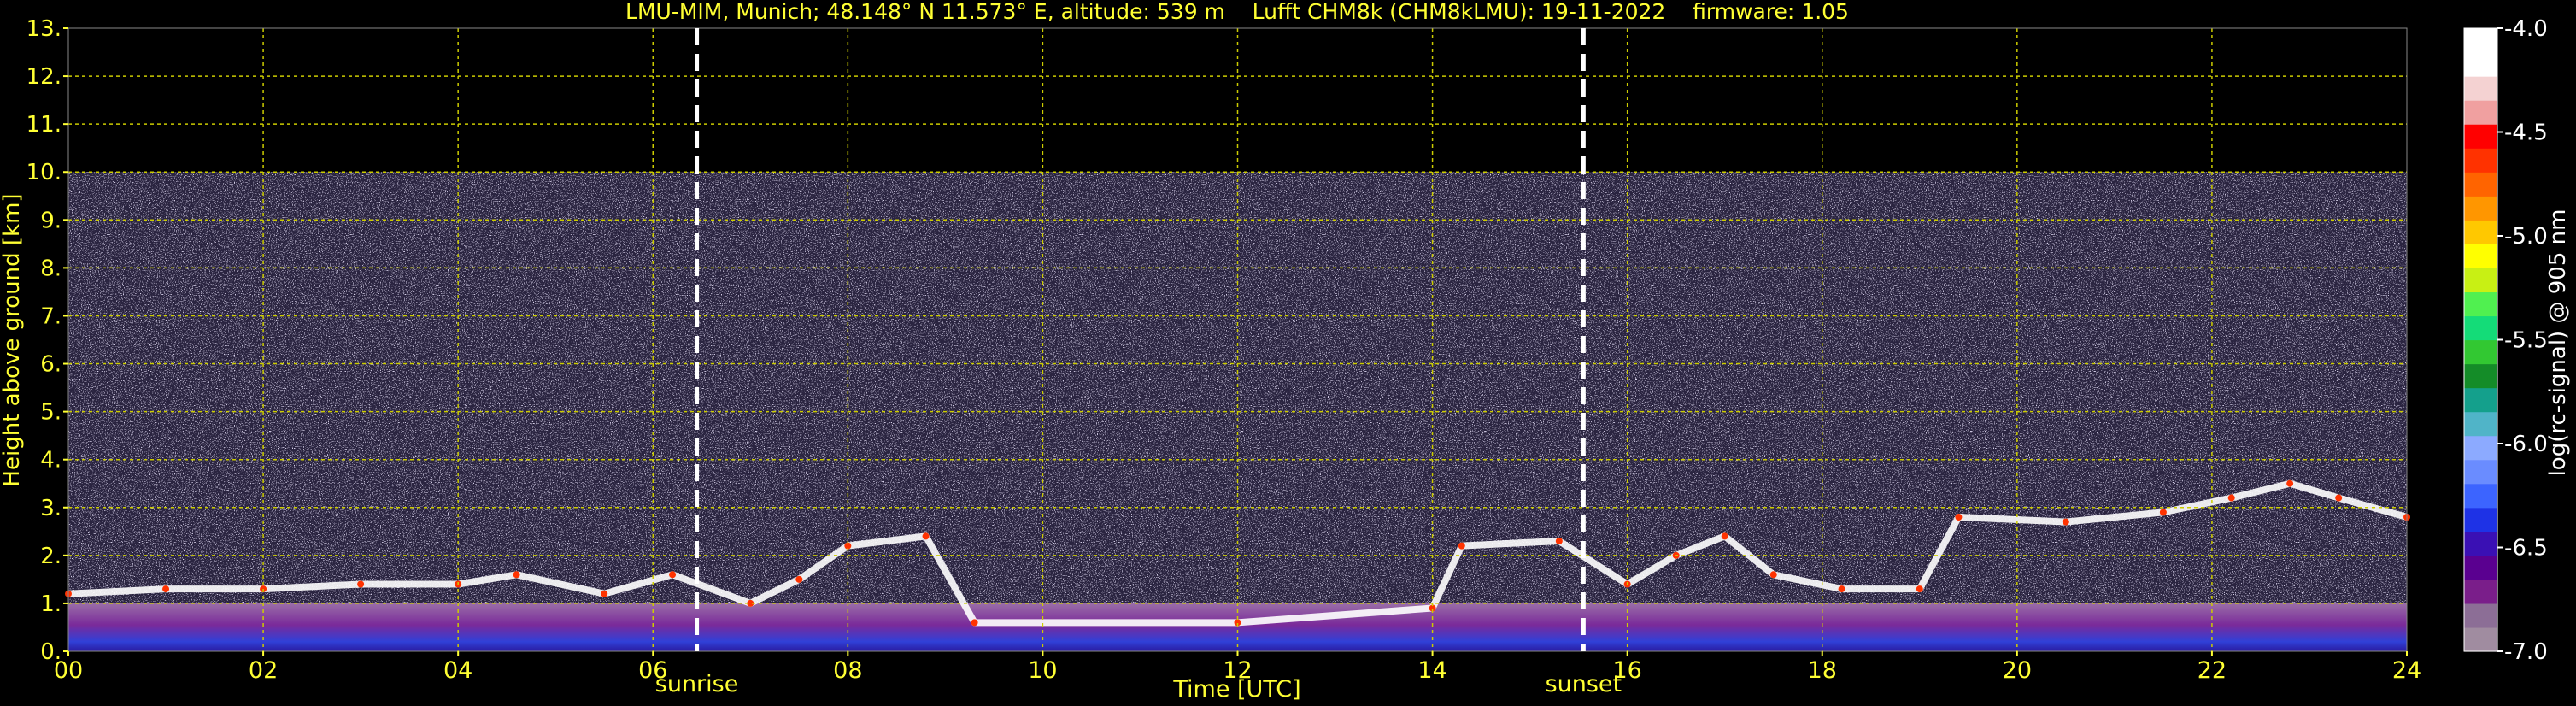 Image resolution: width=2576 pixels, height=706 pixels. Describe the element at coordinates (457, 670) in the screenshot. I see `x-tick-label: 04` at that location.